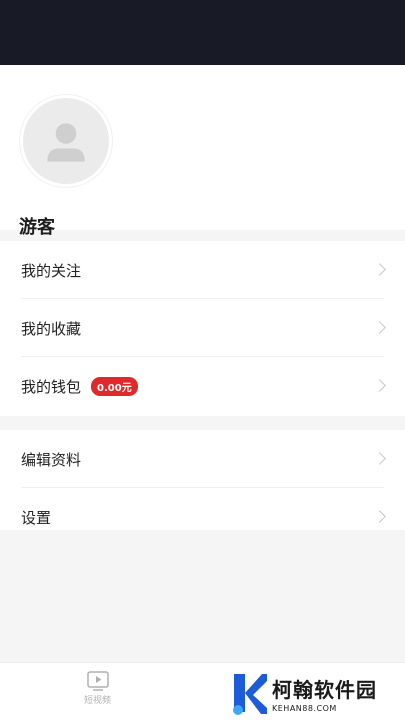 Image resolution: width=405 pixels, height=720 pixels. What do you see at coordinates (202, 459) in the screenshot?
I see `menu-item-edit-profile: 编辑资料` at bounding box center [202, 459].